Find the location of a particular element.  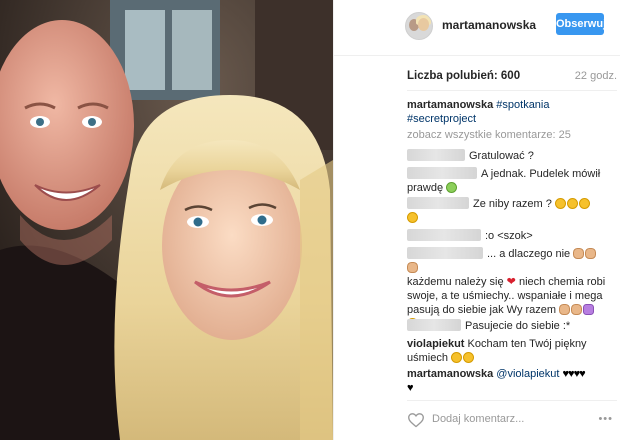

post-time: 22 godz. is located at coordinates (596, 76).